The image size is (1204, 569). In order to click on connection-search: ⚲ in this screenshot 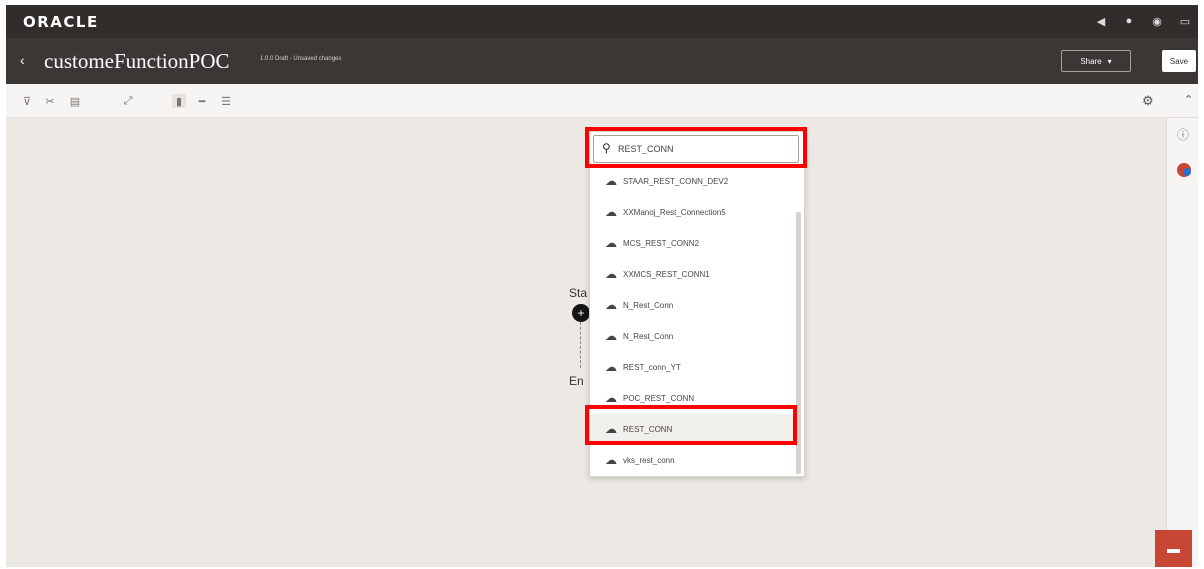, I will do `click(696, 149)`.